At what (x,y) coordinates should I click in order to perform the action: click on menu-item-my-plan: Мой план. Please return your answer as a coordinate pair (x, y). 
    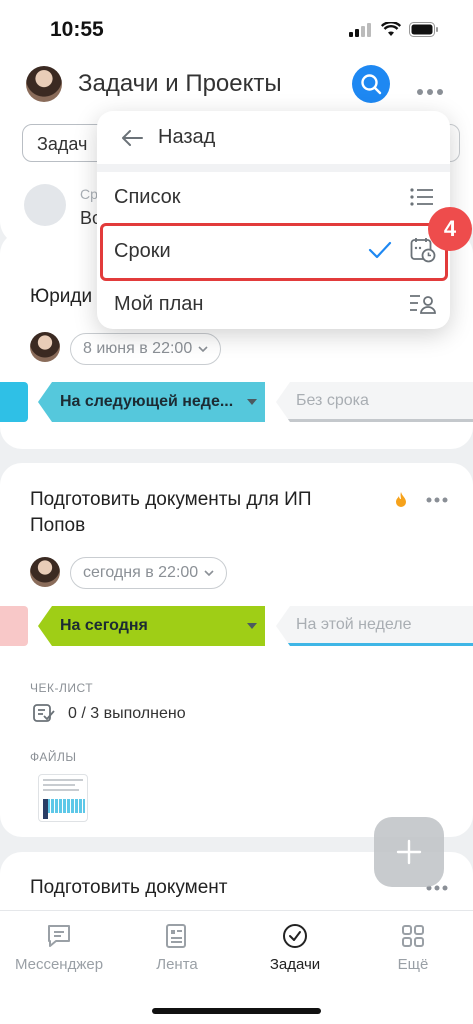
    Looking at the image, I should click on (158, 304).